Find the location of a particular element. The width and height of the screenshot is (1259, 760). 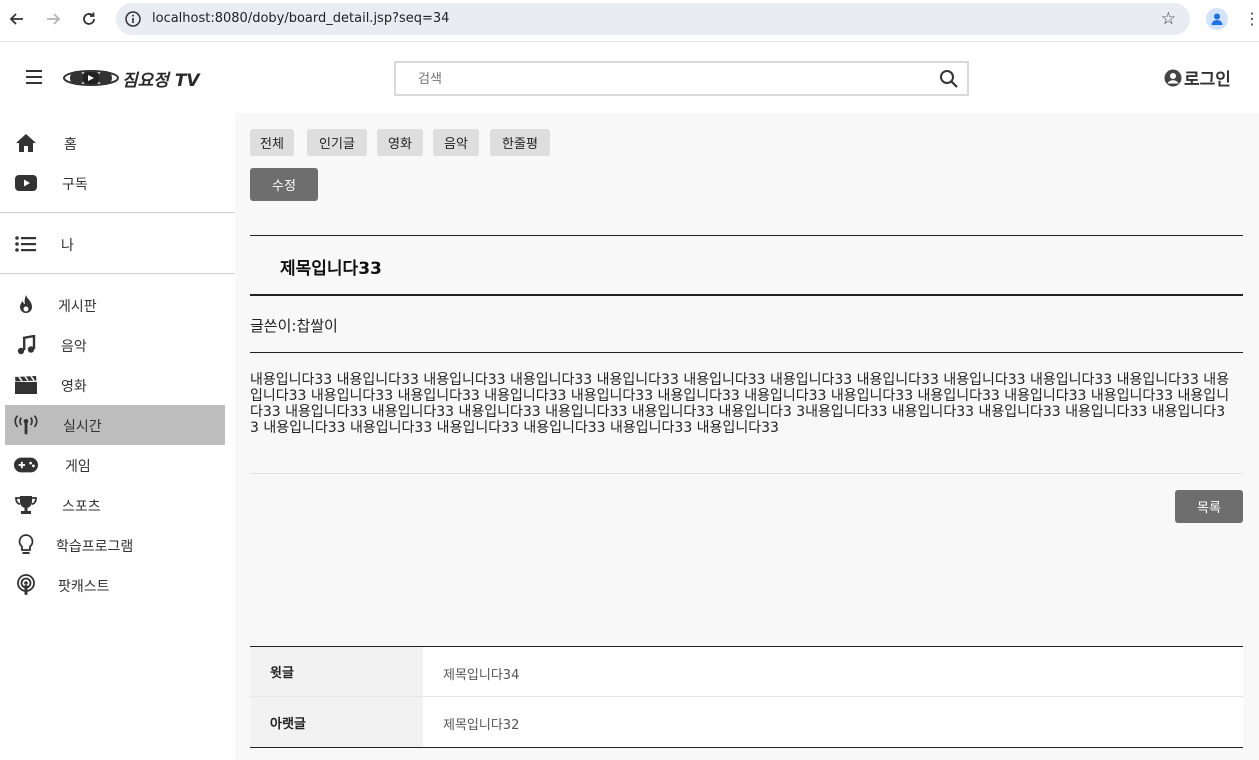

next-post-link: 제목입니다32 is located at coordinates (481, 723).